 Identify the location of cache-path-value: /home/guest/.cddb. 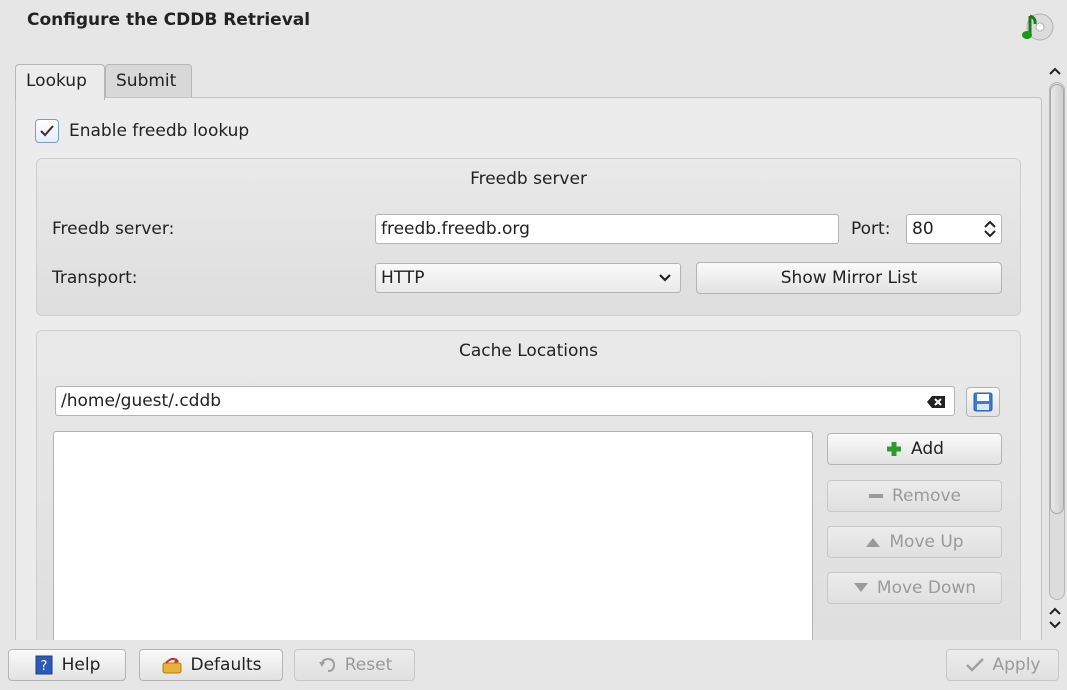
(141, 401).